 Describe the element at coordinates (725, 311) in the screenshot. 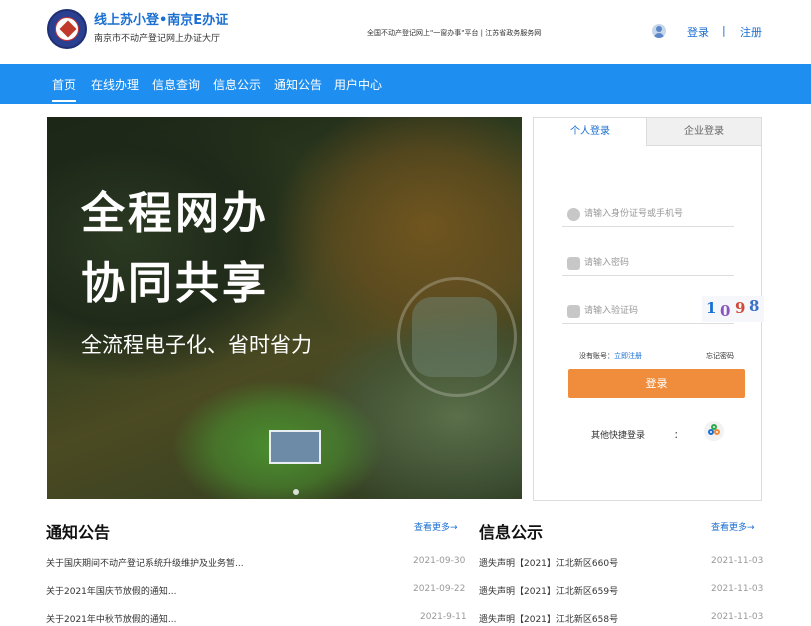

I see `captcha-char: 0` at that location.